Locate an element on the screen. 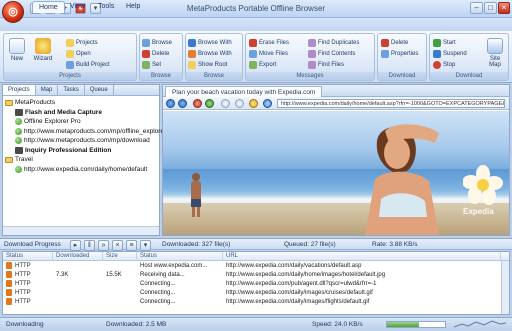 This screenshot has width=512, height=331. settings-icon: ≡ is located at coordinates (131, 245).